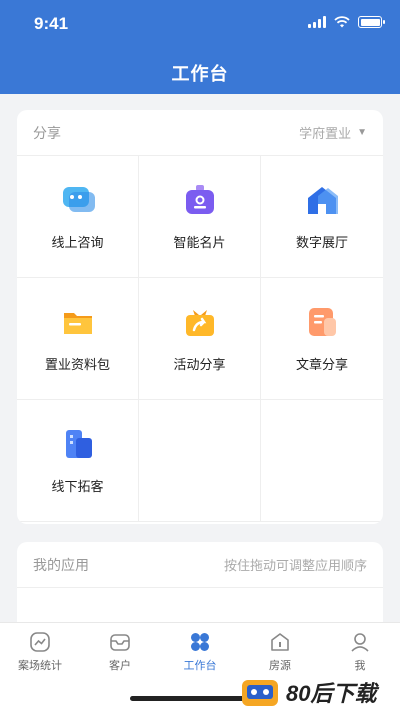 The image size is (400, 711). I want to click on share-item-activity-share: 活动分享, so click(200, 339).